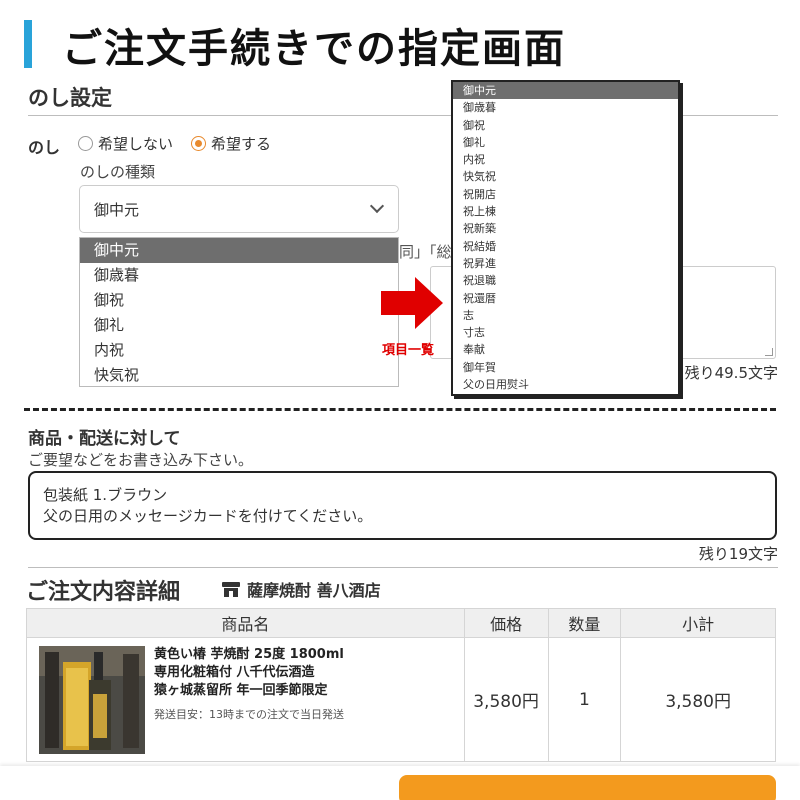 Image resolution: width=800 pixels, height=800 pixels. Describe the element at coordinates (377, 206) in the screenshot. I see `chevron-down-icon` at that location.